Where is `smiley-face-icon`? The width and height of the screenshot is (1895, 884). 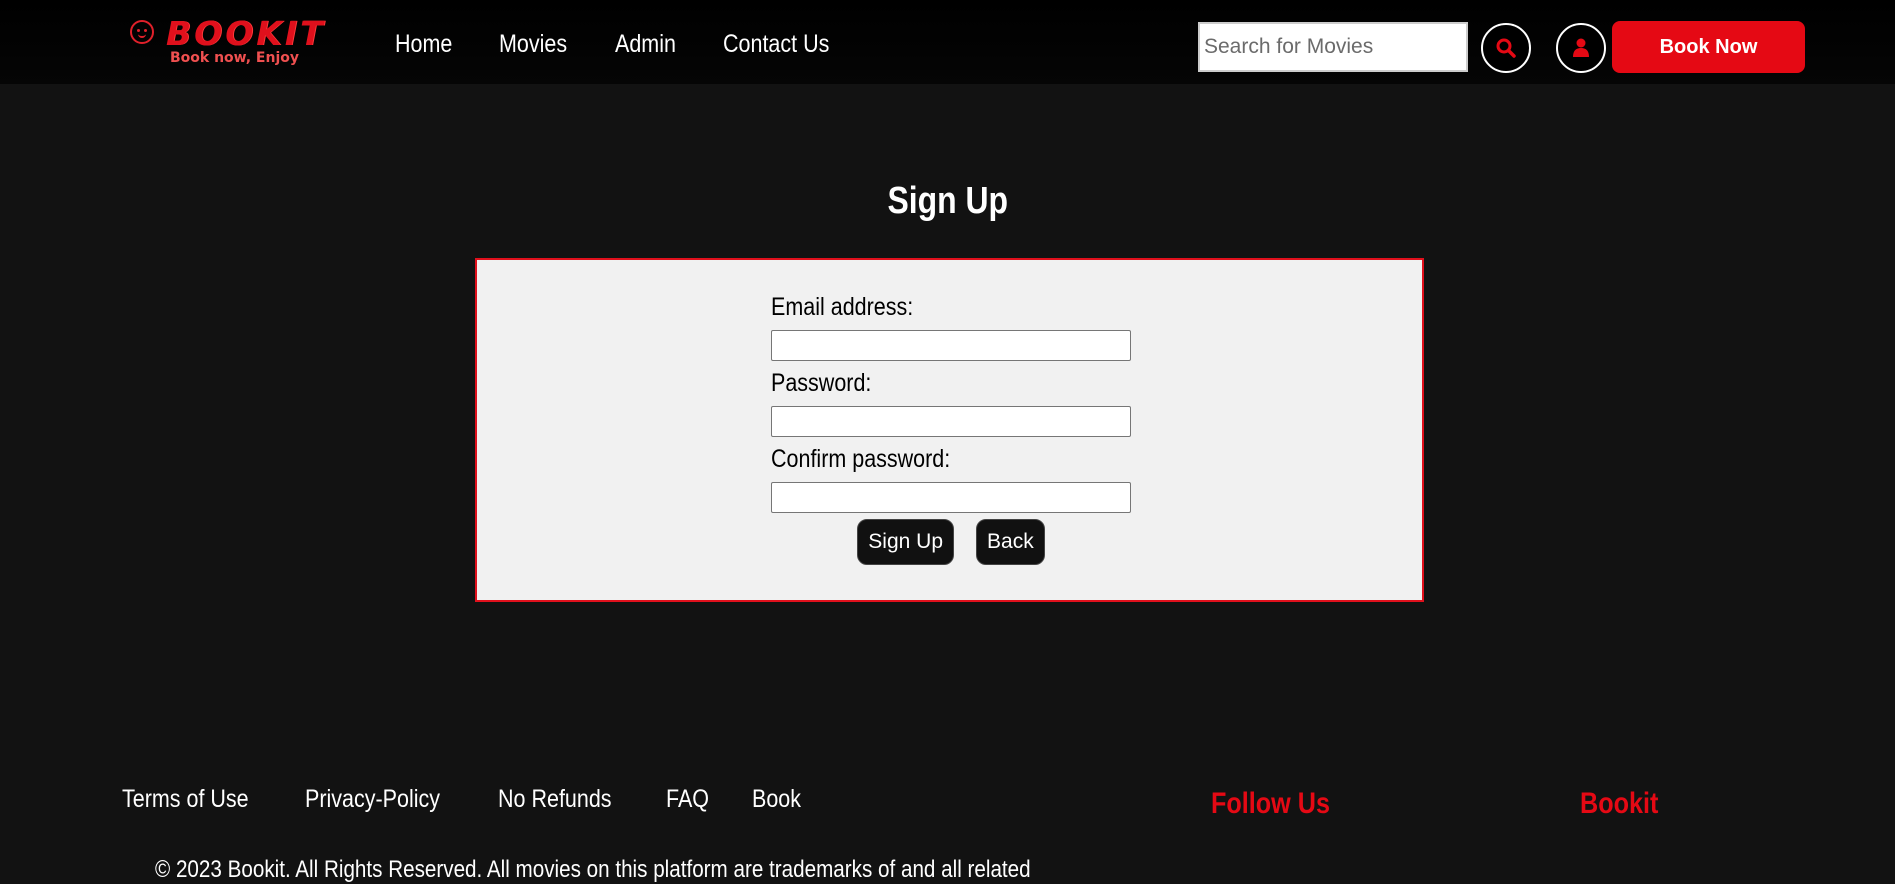 smiley-face-icon is located at coordinates (142, 32).